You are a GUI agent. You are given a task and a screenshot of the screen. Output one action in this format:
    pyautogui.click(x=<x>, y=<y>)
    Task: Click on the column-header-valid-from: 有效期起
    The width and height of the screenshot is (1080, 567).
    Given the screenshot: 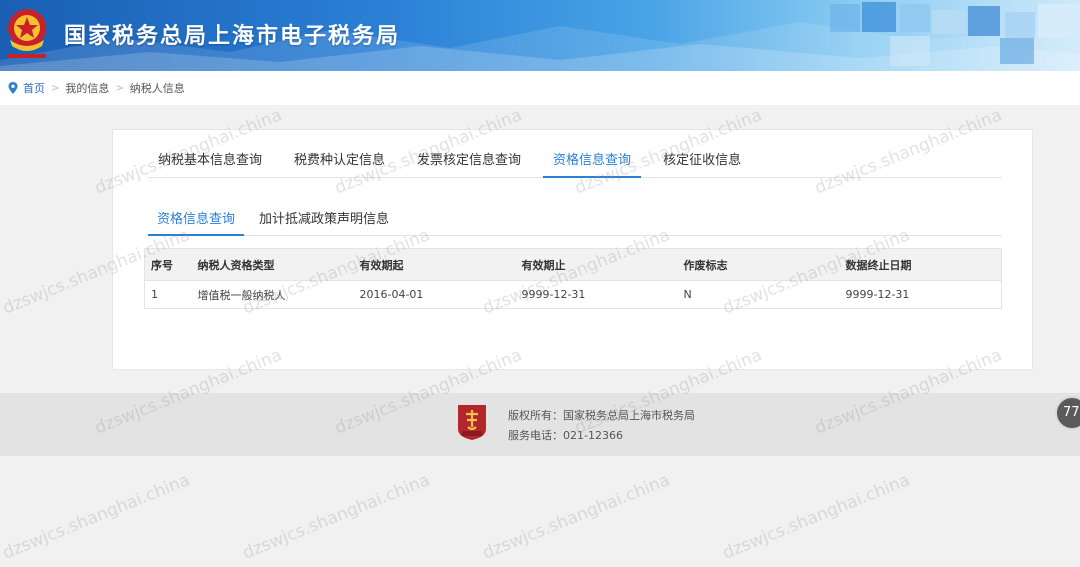 What is the action you would take?
    pyautogui.click(x=434, y=264)
    